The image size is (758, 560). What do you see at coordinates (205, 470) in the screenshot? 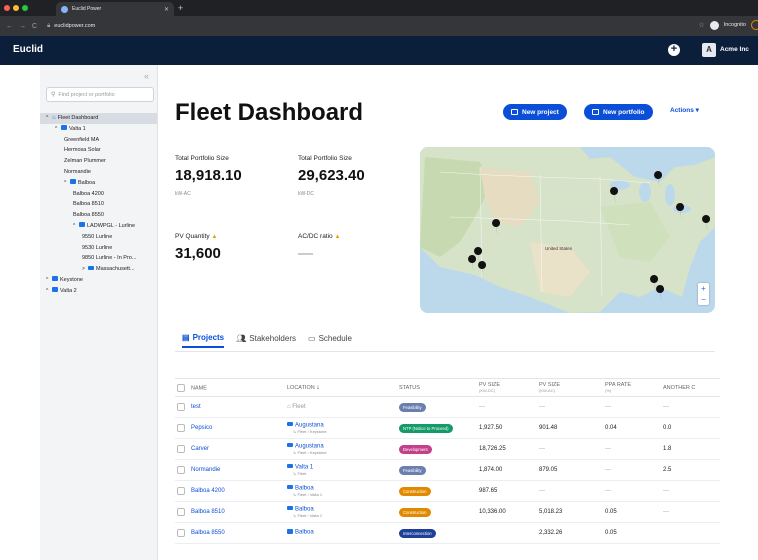
I see `project-name-link: Normandie` at bounding box center [205, 470].